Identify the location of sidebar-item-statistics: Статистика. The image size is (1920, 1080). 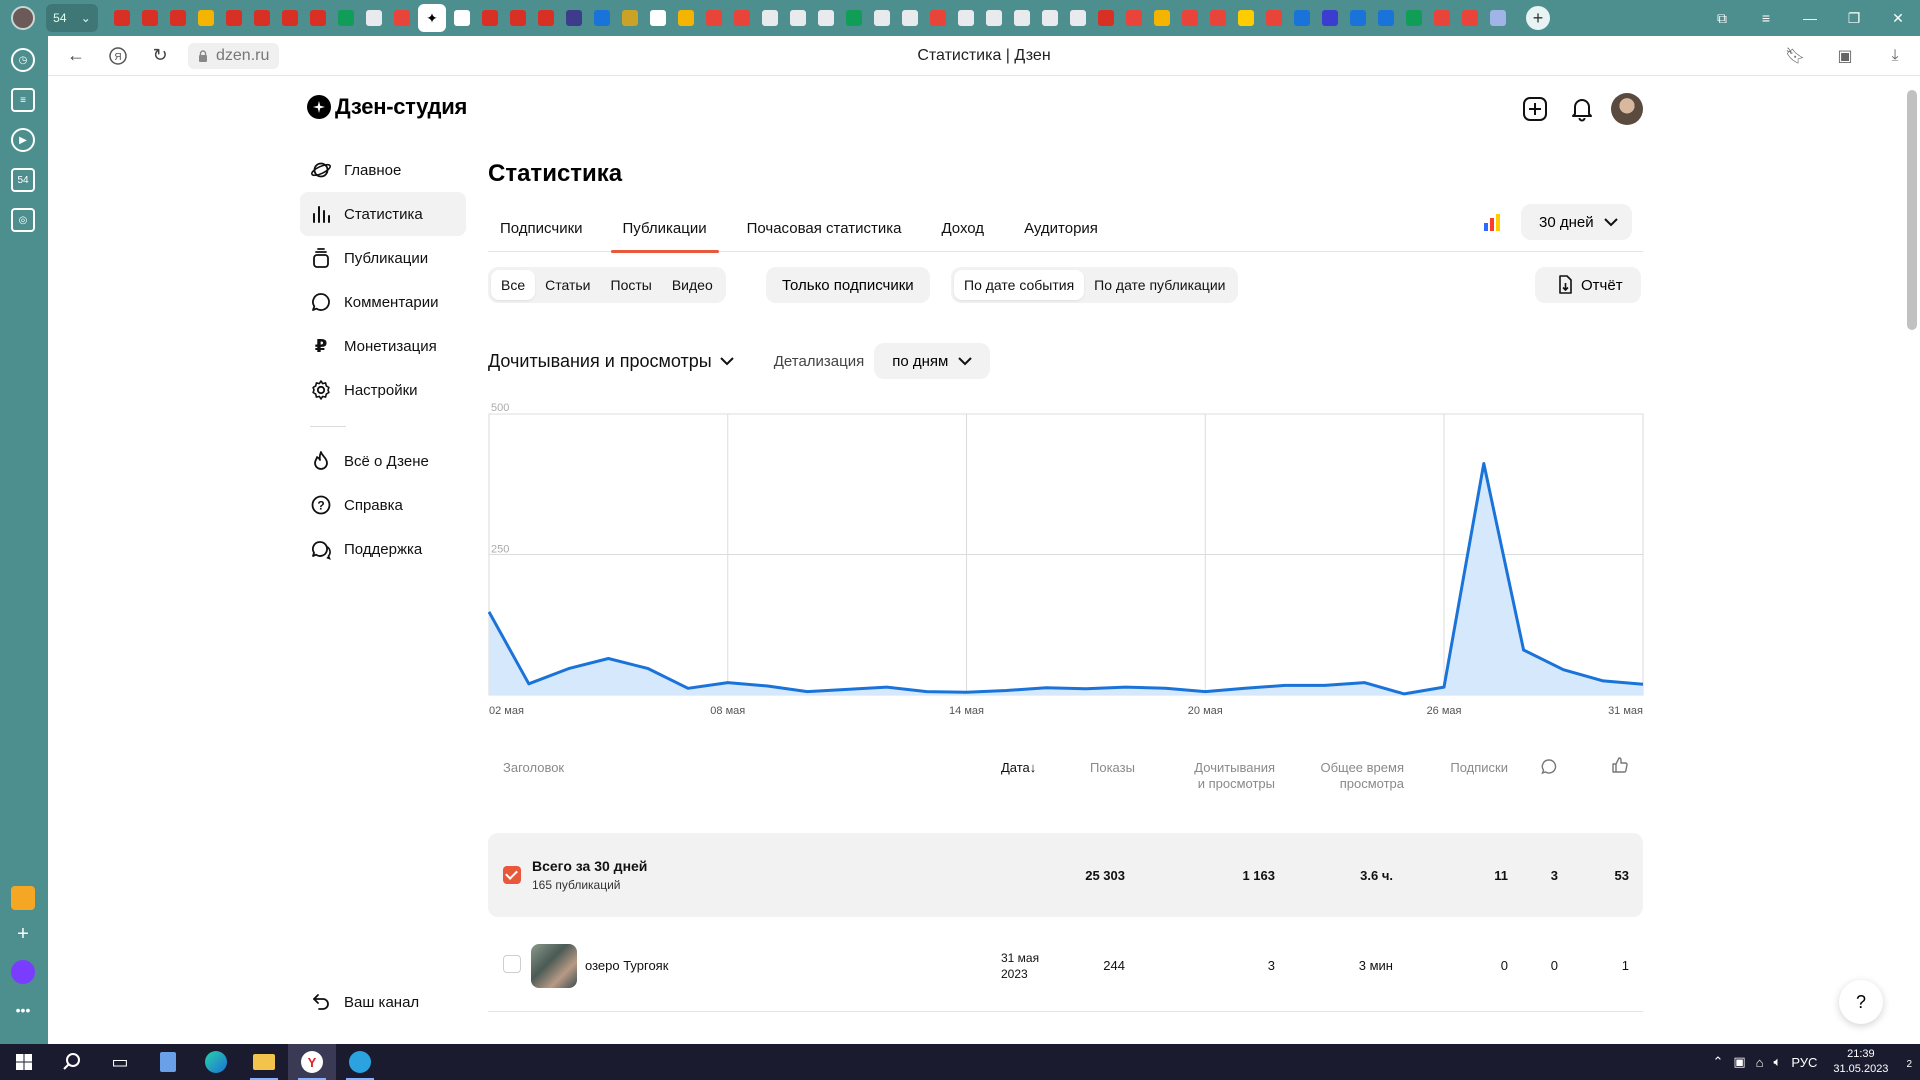
(383, 214).